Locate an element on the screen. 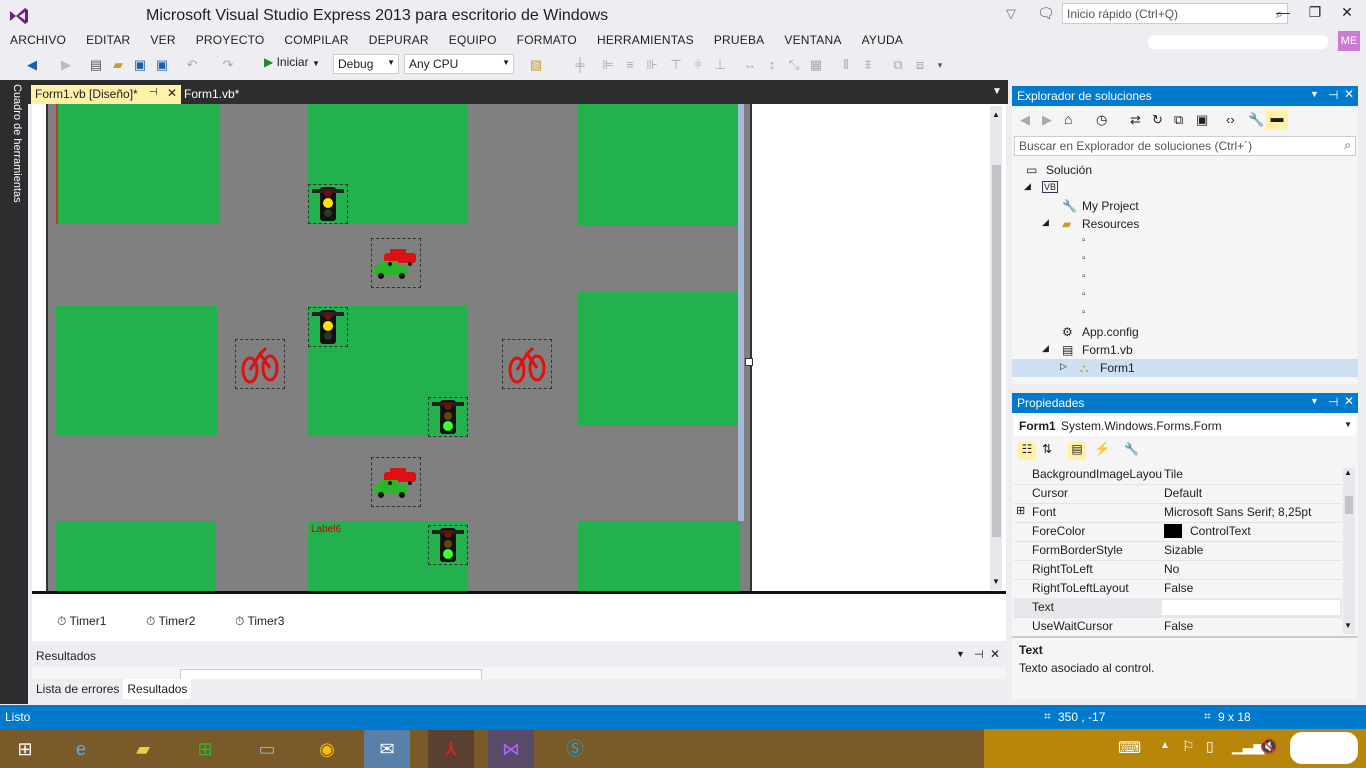  property-row: RightToLeftLayout False is located at coordinates (1178, 589).